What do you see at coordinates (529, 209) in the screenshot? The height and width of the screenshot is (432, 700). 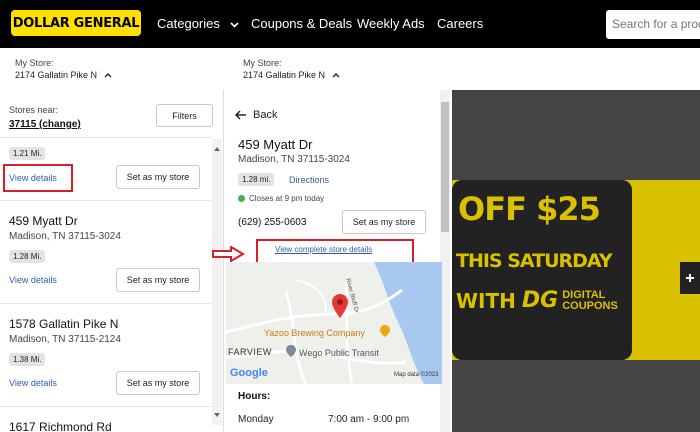 I see `promo-line1: OFF $25` at bounding box center [529, 209].